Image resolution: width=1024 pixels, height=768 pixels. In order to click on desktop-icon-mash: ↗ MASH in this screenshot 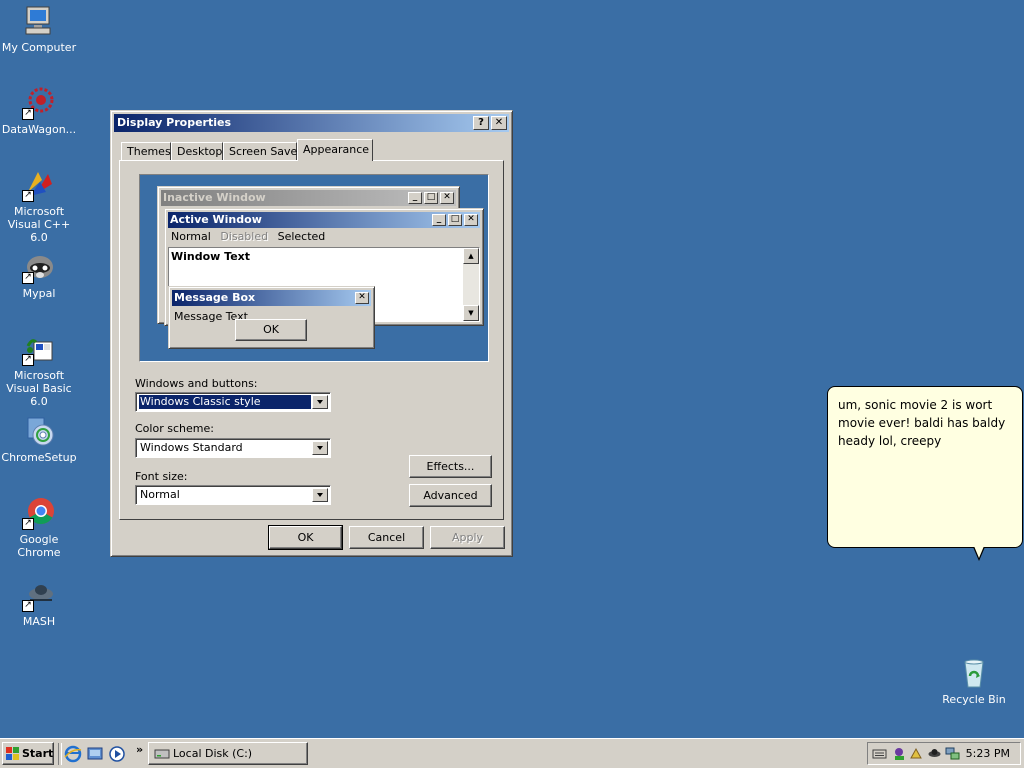, I will do `click(39, 603)`.